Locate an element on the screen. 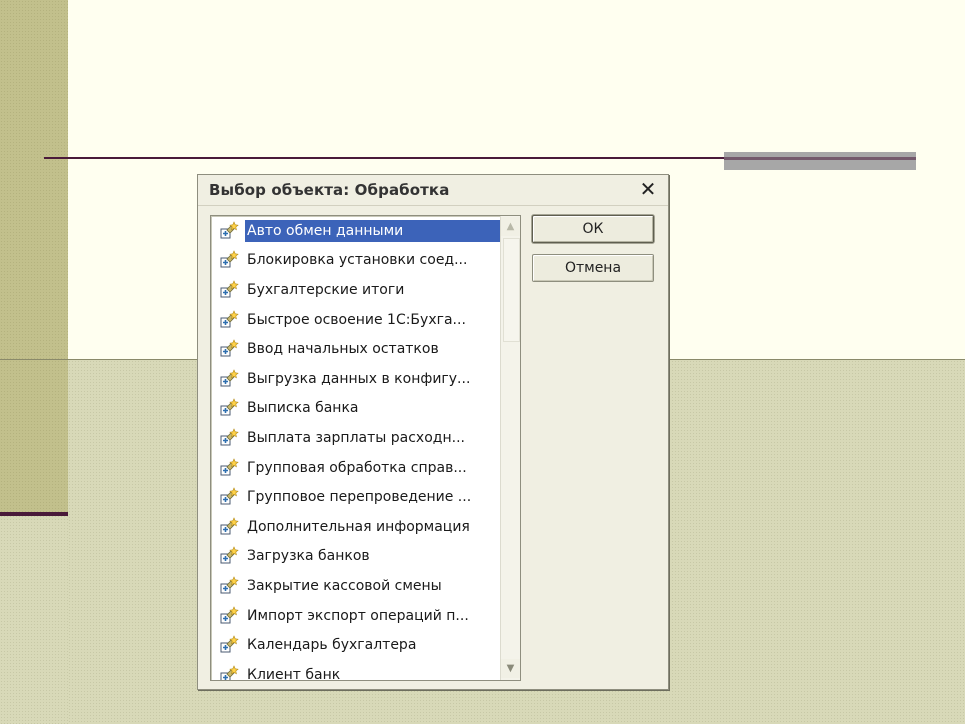  list-item-label-wrap: Закрытие кассовой смены is located at coordinates (373, 586).